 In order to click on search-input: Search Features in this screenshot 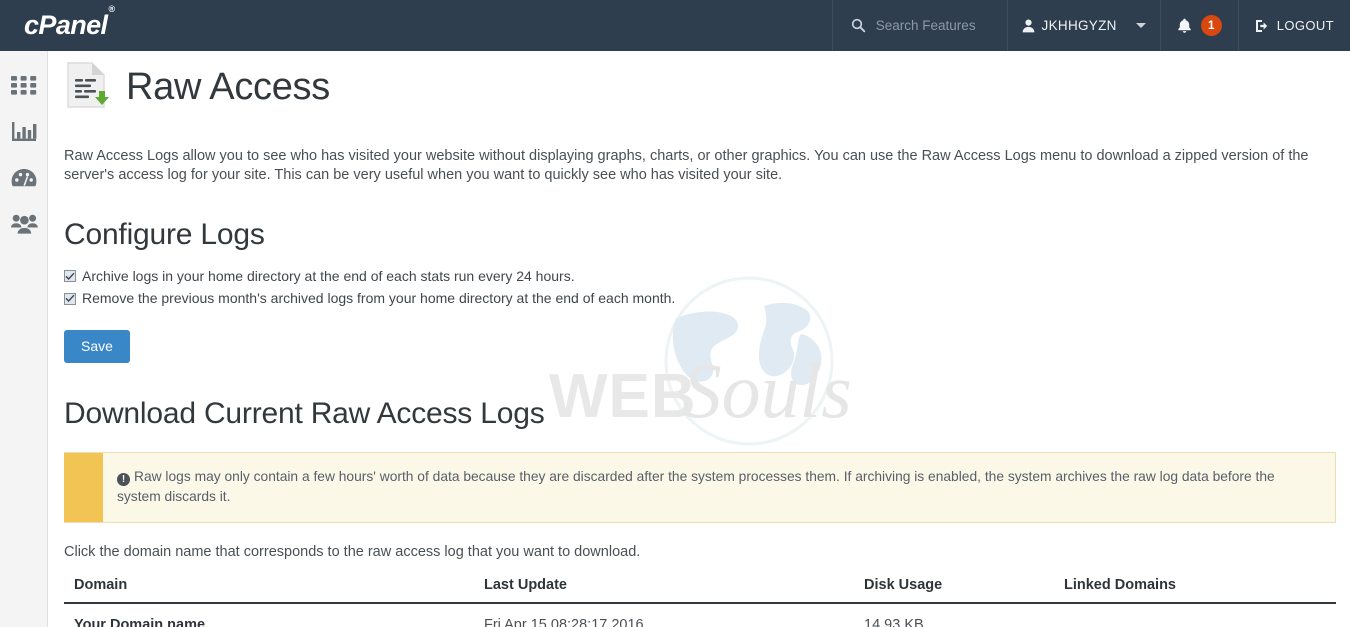, I will do `click(926, 25)`.